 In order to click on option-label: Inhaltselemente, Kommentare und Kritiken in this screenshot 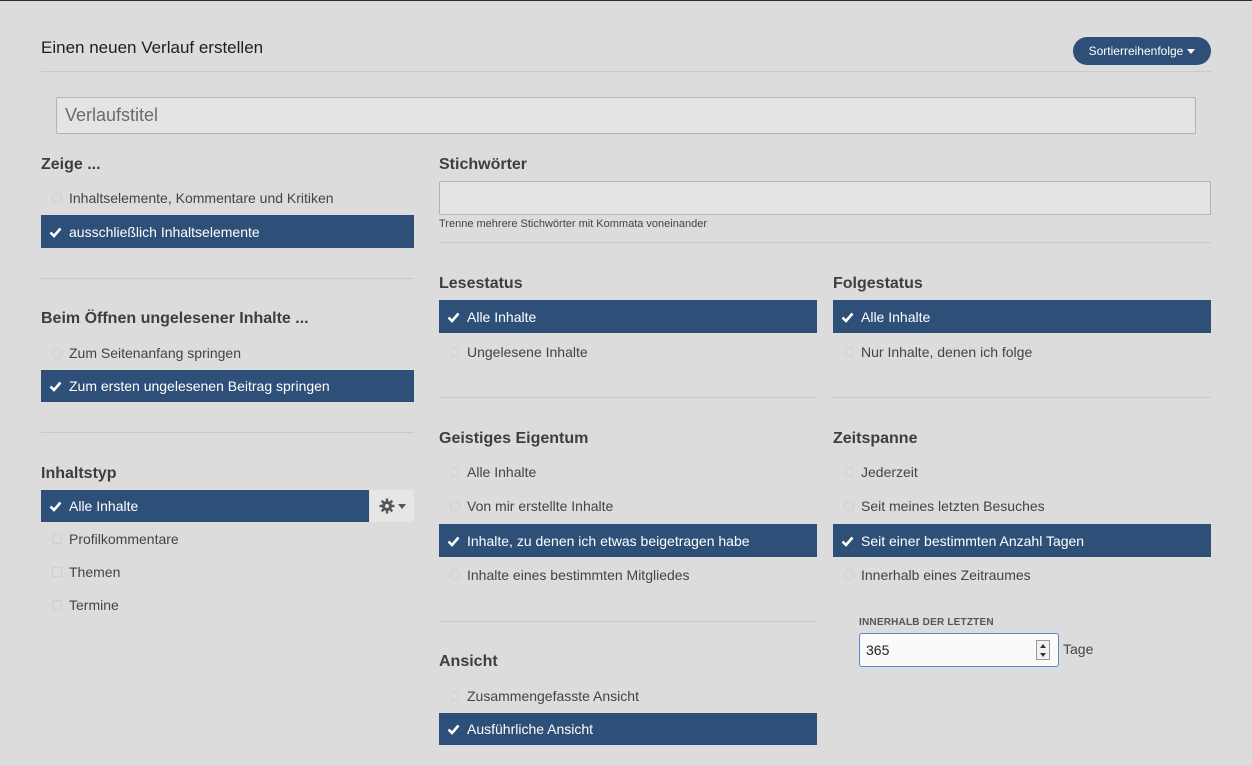, I will do `click(201, 198)`.